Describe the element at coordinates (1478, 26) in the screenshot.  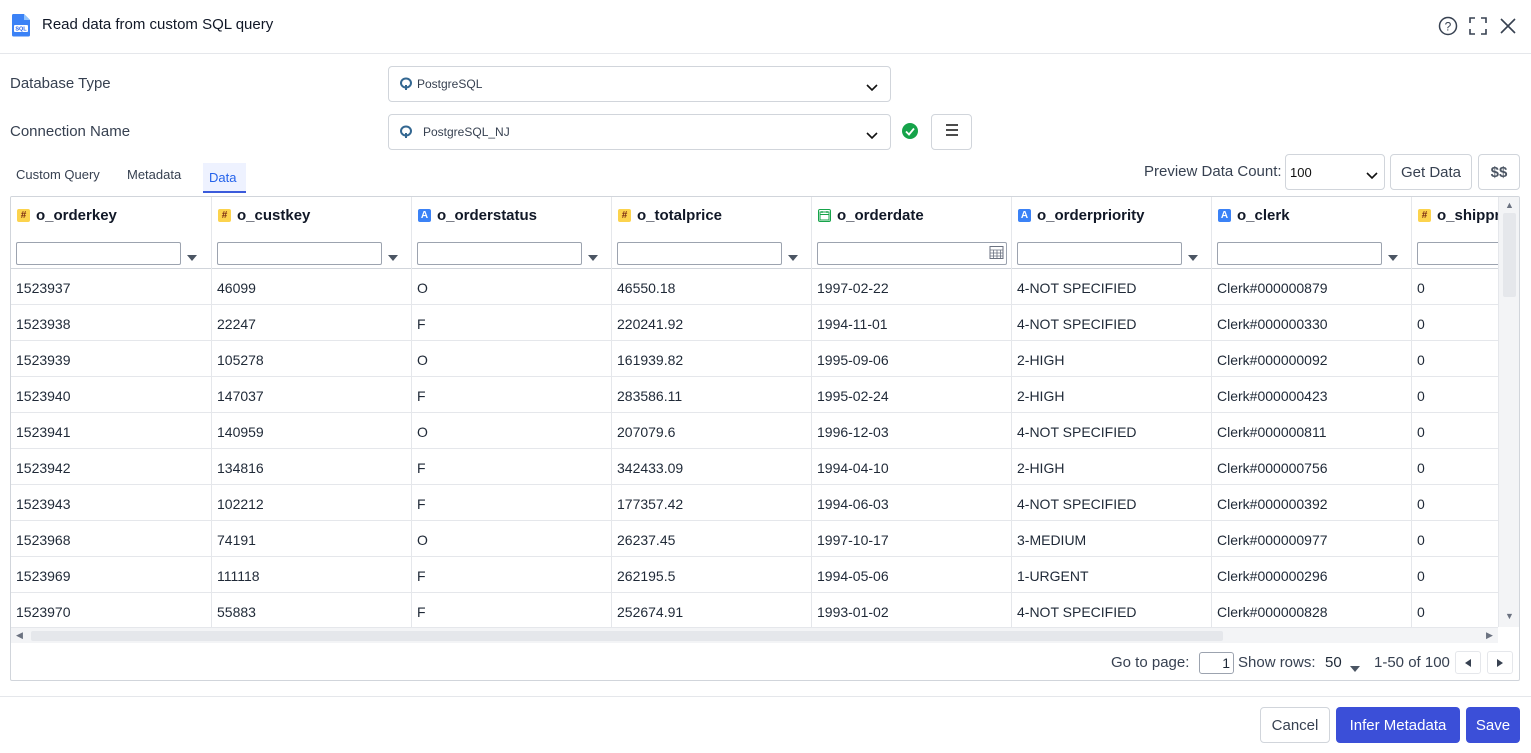
I see `fullscreen-icon` at that location.